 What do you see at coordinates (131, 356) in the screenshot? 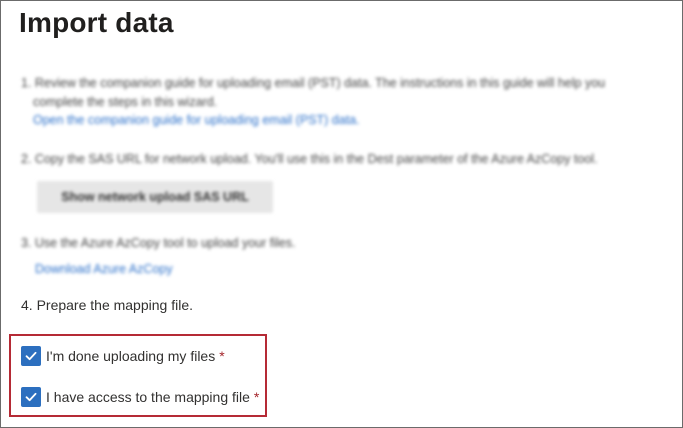
I see `checkbox-label: I'm done uploading my files` at bounding box center [131, 356].